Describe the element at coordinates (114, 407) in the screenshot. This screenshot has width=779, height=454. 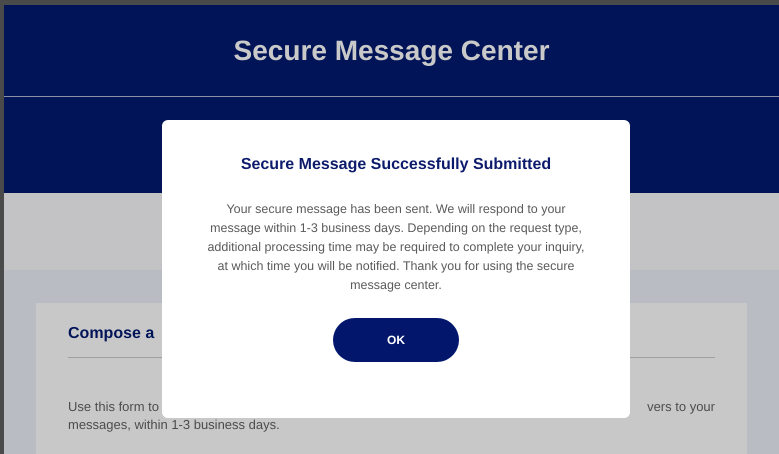
I see `intro-text: Use this form to` at that location.